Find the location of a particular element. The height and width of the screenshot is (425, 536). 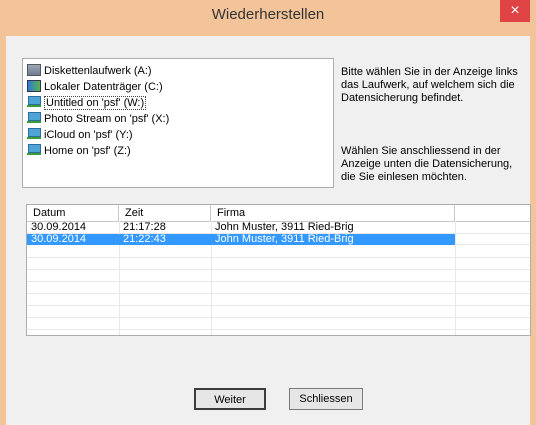

grid-line is located at coordinates (455, 278).